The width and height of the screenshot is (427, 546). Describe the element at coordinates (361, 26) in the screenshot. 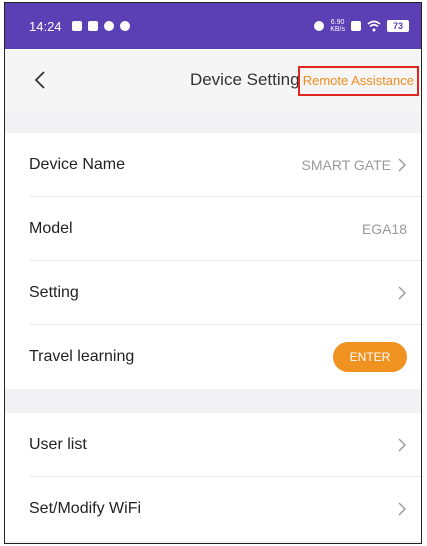

I see `status-bar-right: 6.90 KB/s 73` at that location.